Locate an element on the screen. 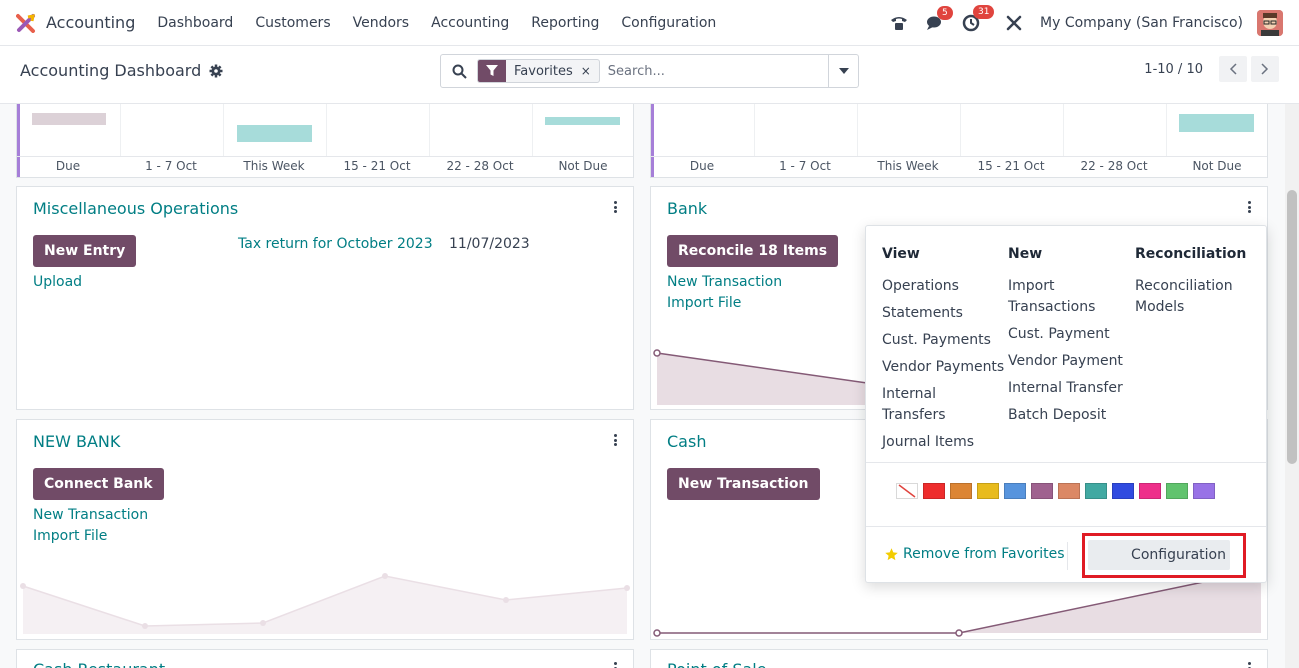  app-name: Accounting is located at coordinates (91, 22).